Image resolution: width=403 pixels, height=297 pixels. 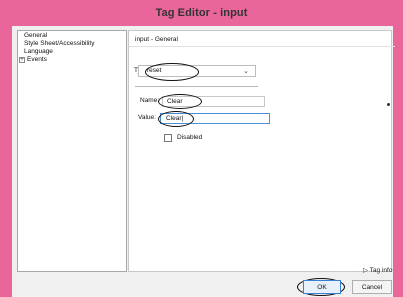 I want to click on marker-dot, so click(x=388, y=104).